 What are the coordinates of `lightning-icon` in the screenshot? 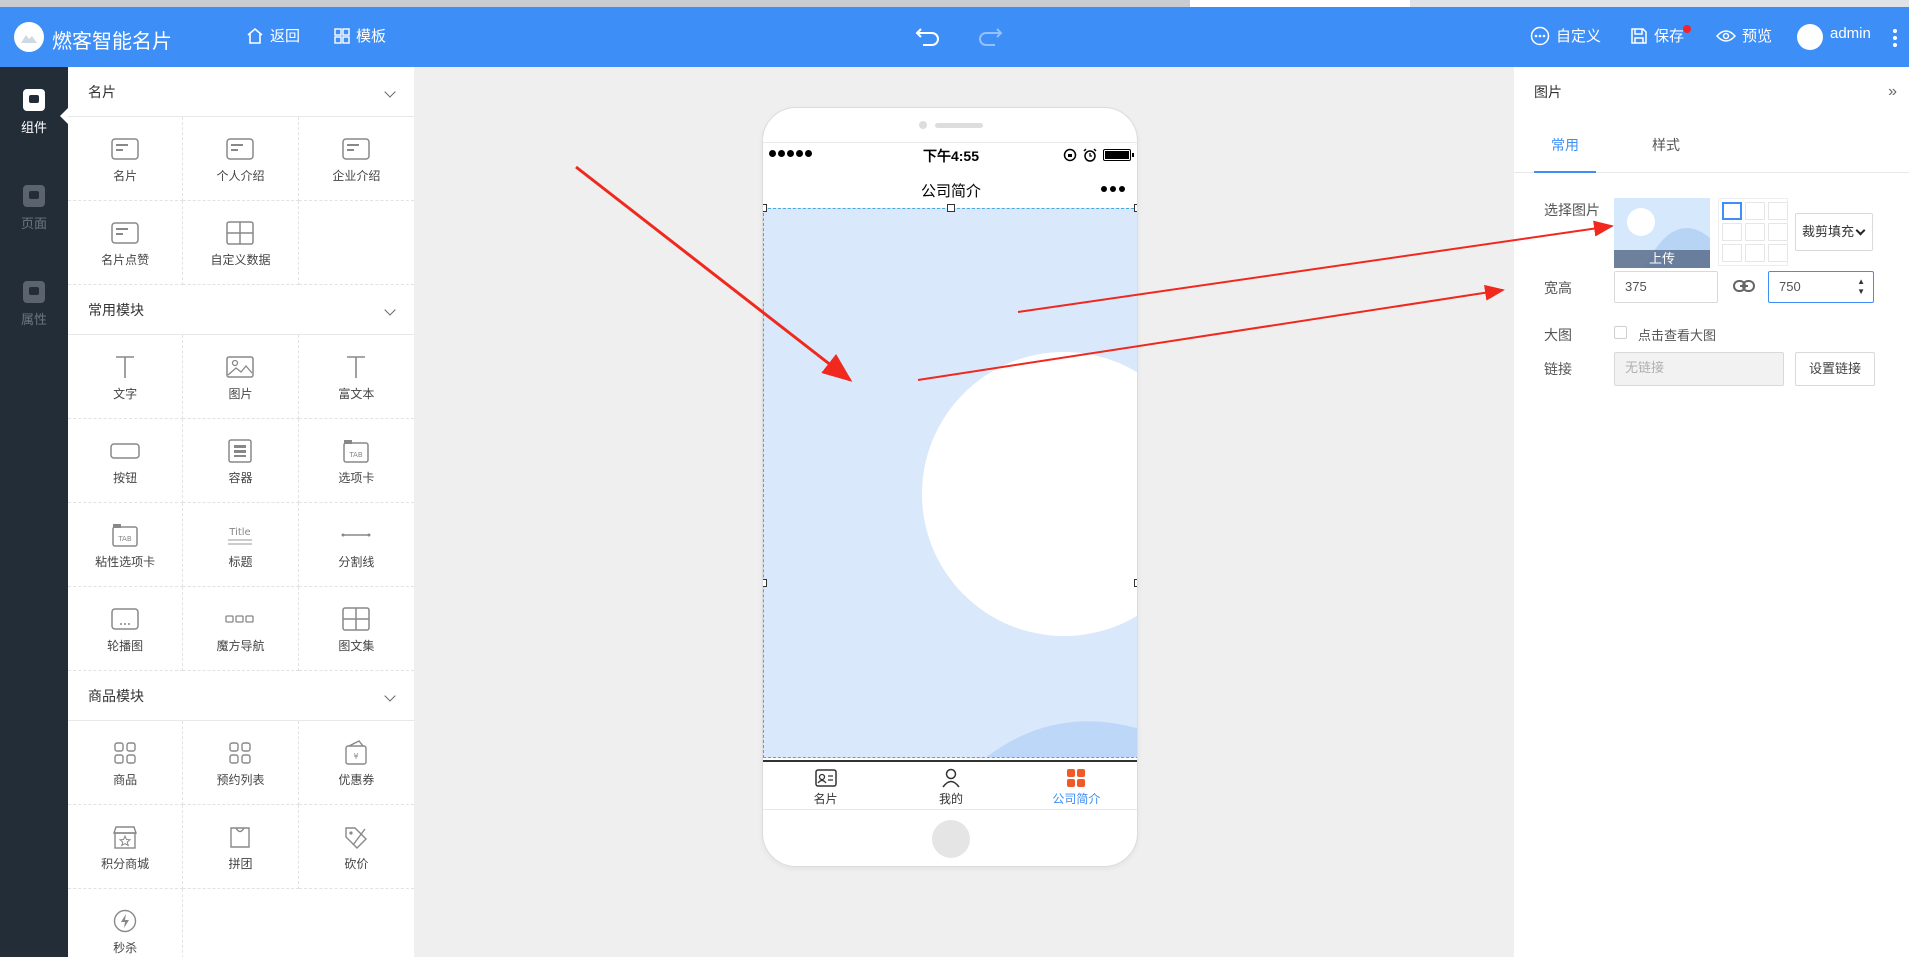 It's located at (125, 921).